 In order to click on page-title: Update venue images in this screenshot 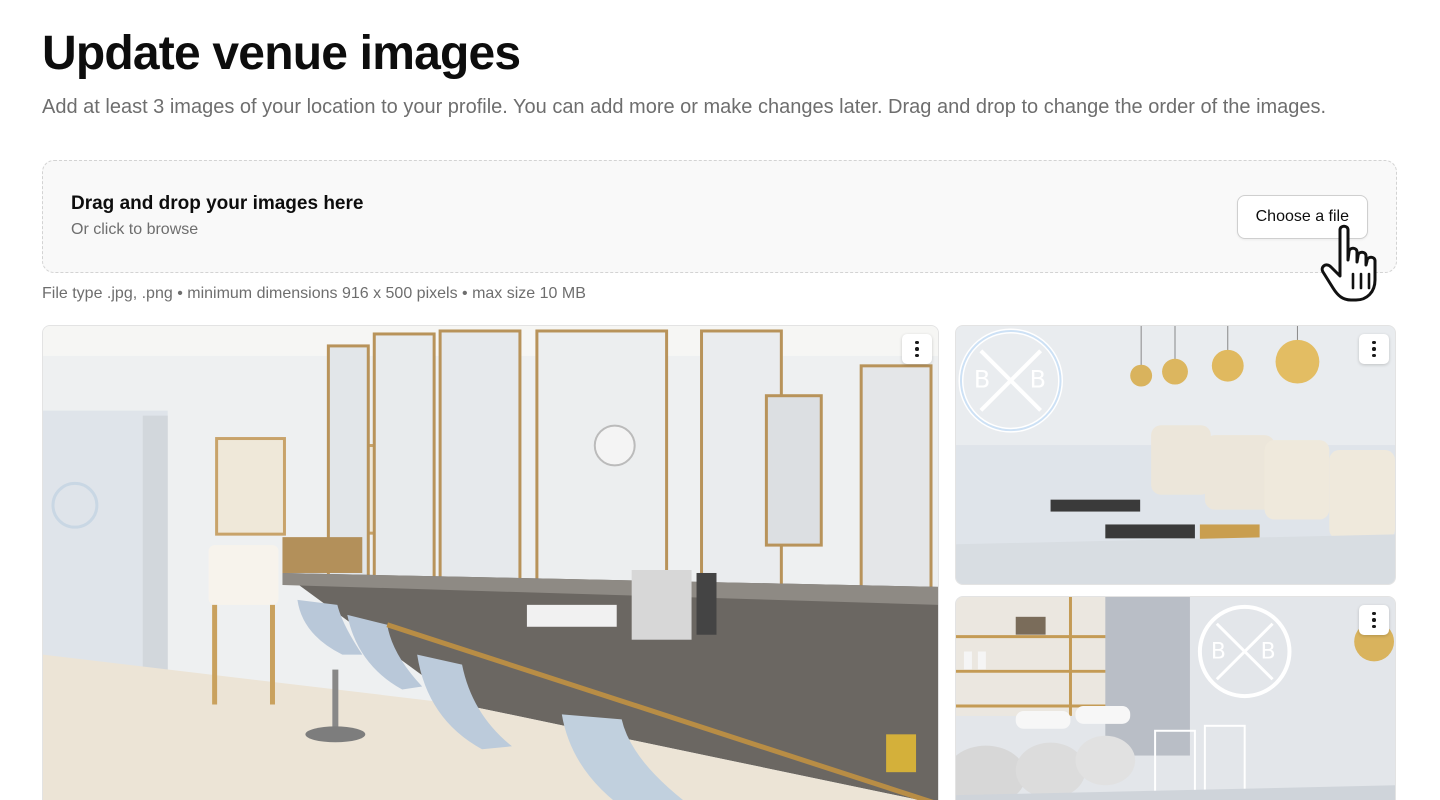, I will do `click(281, 53)`.